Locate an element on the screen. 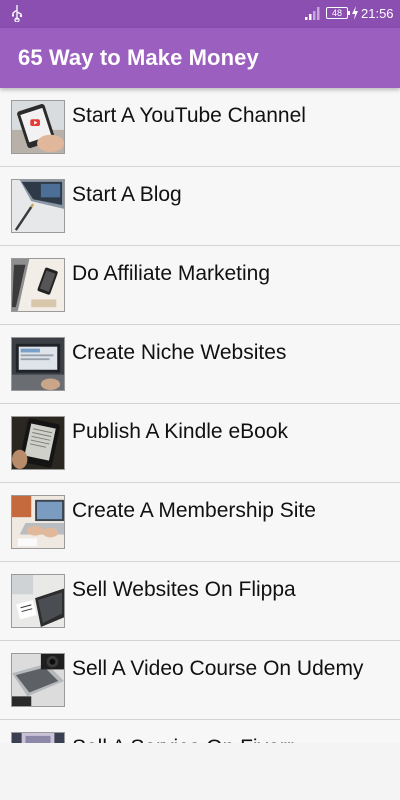 This screenshot has width=400, height=800. list-item: Sell Websites On Flippa is located at coordinates (200, 601).